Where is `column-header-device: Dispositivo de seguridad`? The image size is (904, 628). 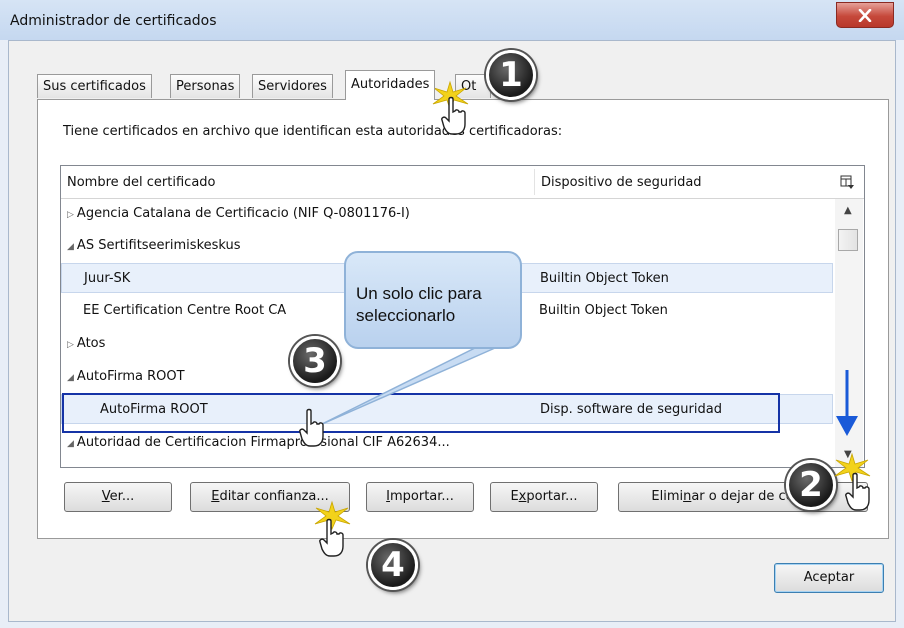
column-header-device: Dispositivo de seguridad is located at coordinates (621, 182).